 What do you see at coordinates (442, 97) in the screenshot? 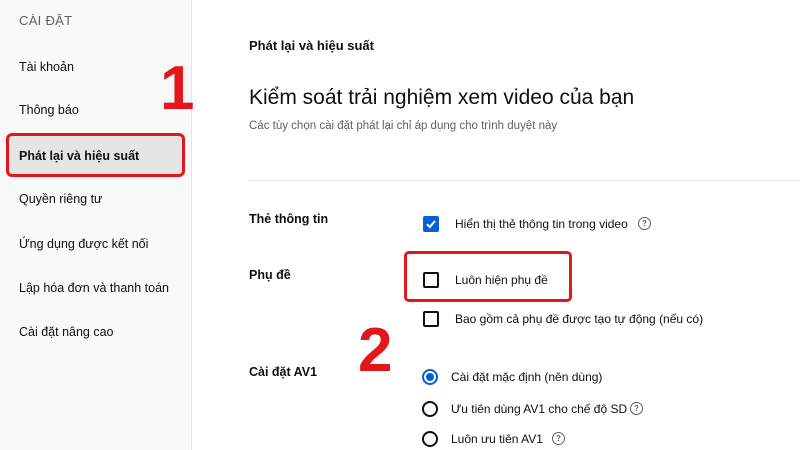
I see `page-title: Kiểm soát trải nghiệm xem video của bạn` at bounding box center [442, 97].